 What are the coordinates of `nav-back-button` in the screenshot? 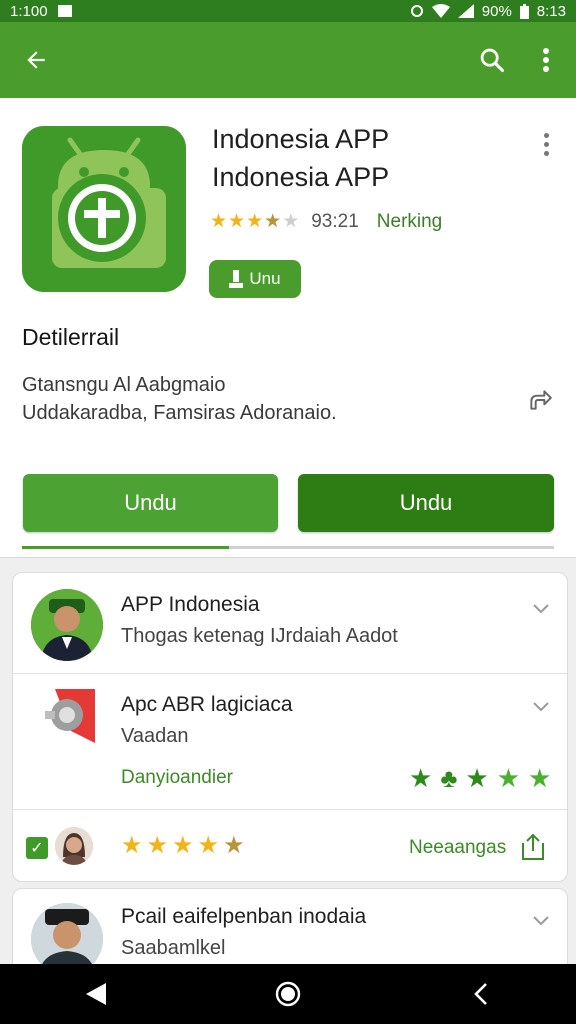 It's located at (96, 994).